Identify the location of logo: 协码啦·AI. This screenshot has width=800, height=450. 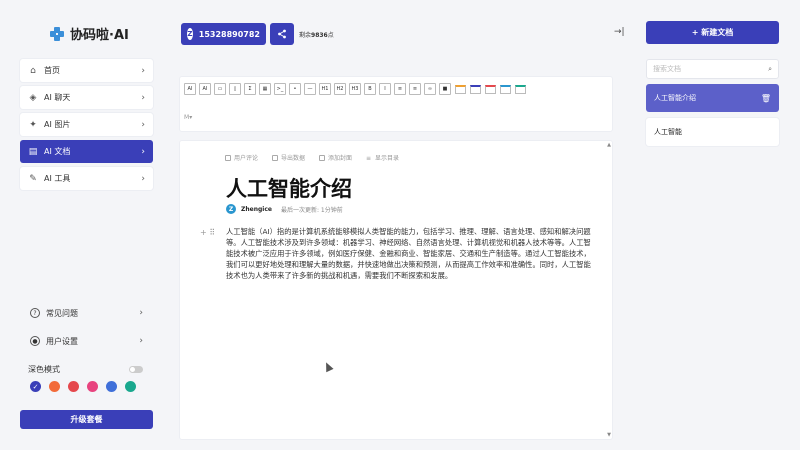
(89, 33).